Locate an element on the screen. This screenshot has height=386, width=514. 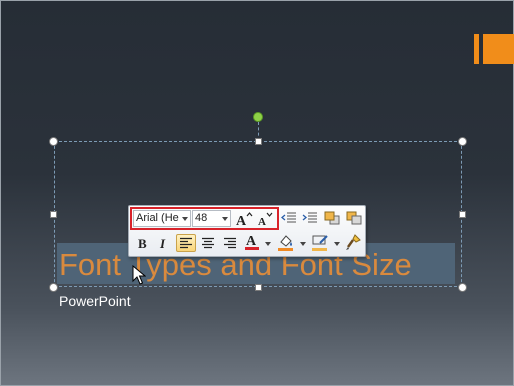
svg-text: B is located at coordinates (142, 243).